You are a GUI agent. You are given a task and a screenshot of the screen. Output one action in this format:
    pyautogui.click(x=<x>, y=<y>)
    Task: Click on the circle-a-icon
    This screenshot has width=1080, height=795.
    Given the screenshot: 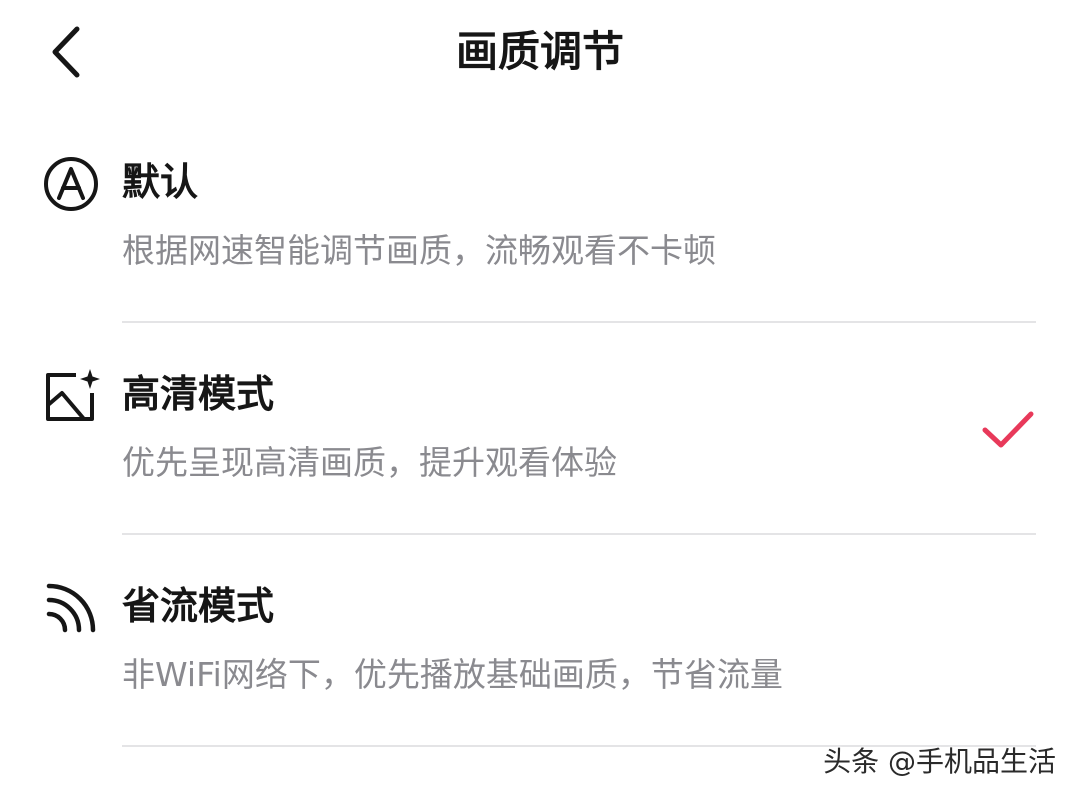 What is the action you would take?
    pyautogui.click(x=71, y=184)
    